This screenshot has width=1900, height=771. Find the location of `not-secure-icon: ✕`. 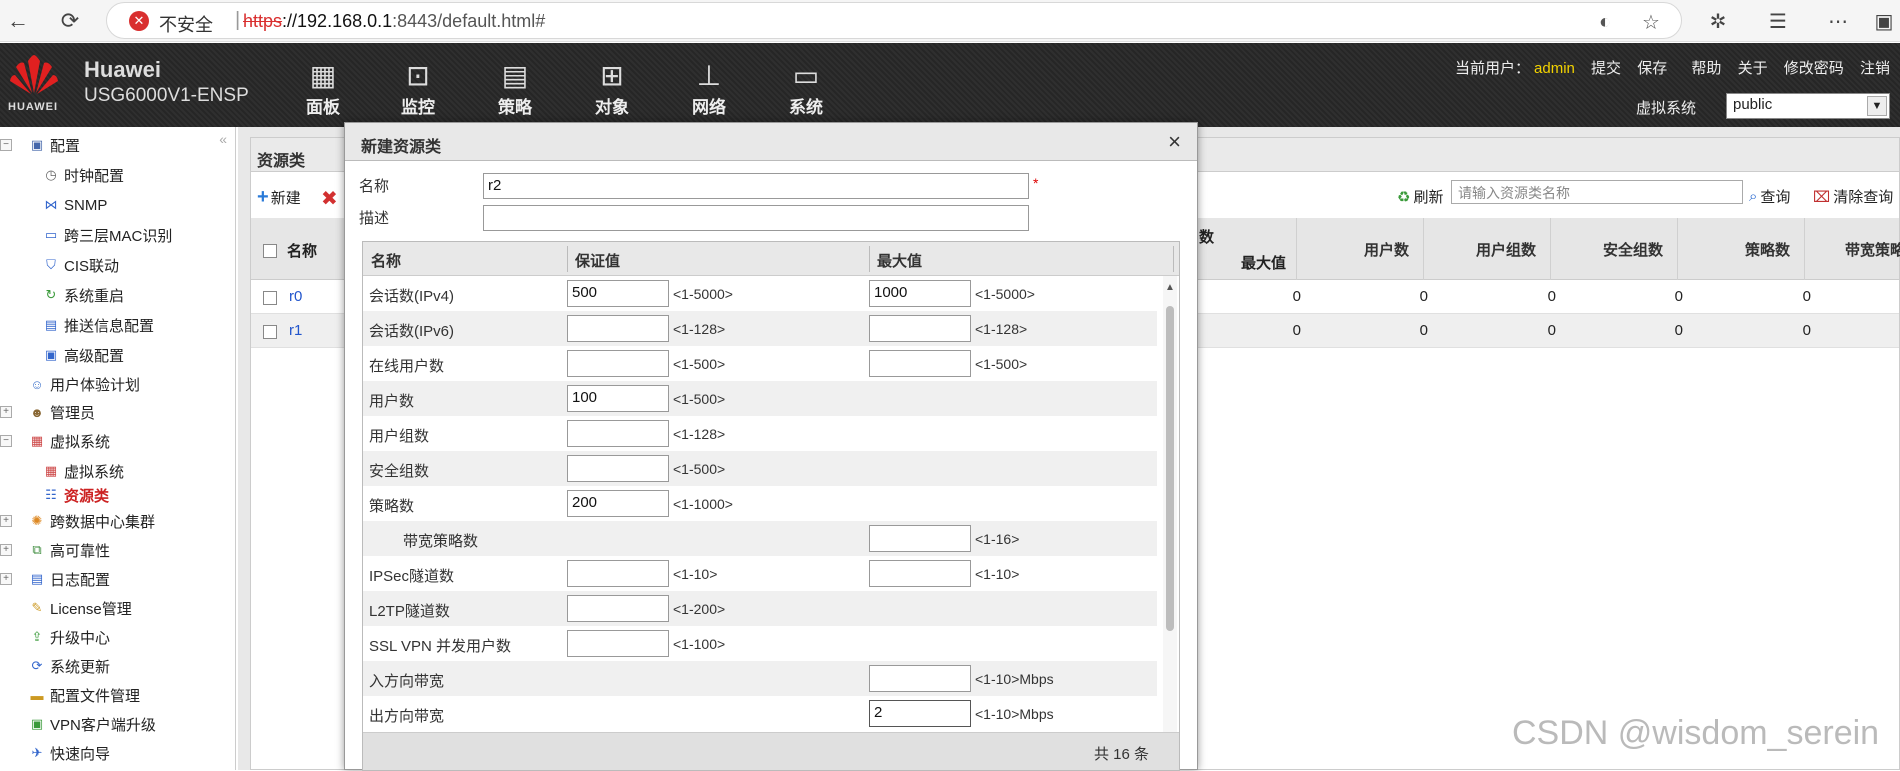

not-secure-icon: ✕ is located at coordinates (139, 21).